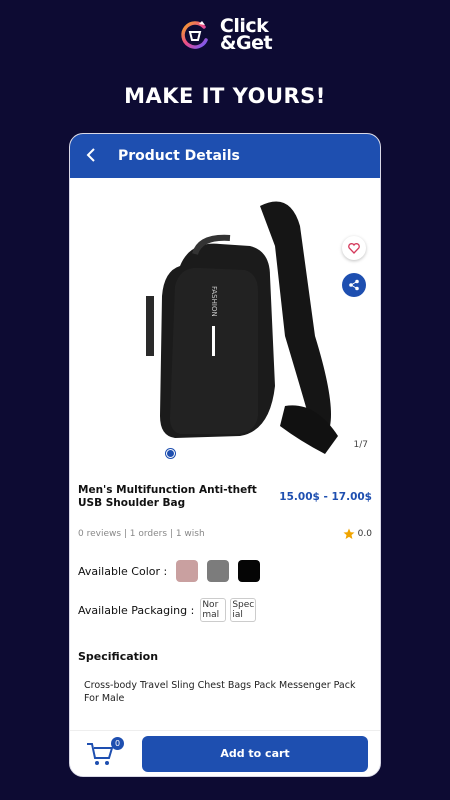  Describe the element at coordinates (194, 35) in the screenshot. I see `cart-logo-icon` at that location.